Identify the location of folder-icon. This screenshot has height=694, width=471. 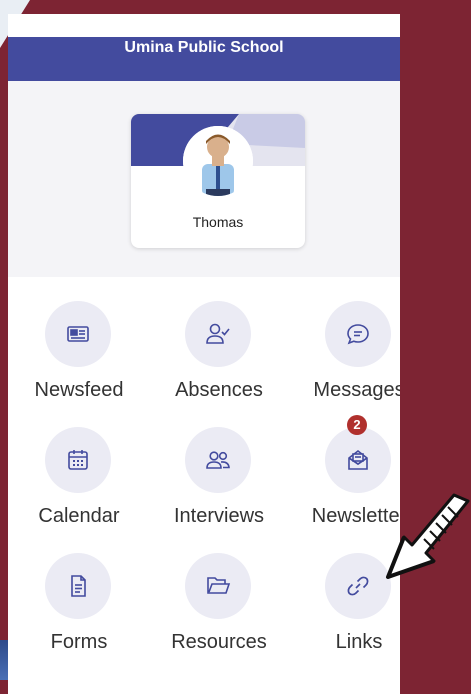
(219, 585).